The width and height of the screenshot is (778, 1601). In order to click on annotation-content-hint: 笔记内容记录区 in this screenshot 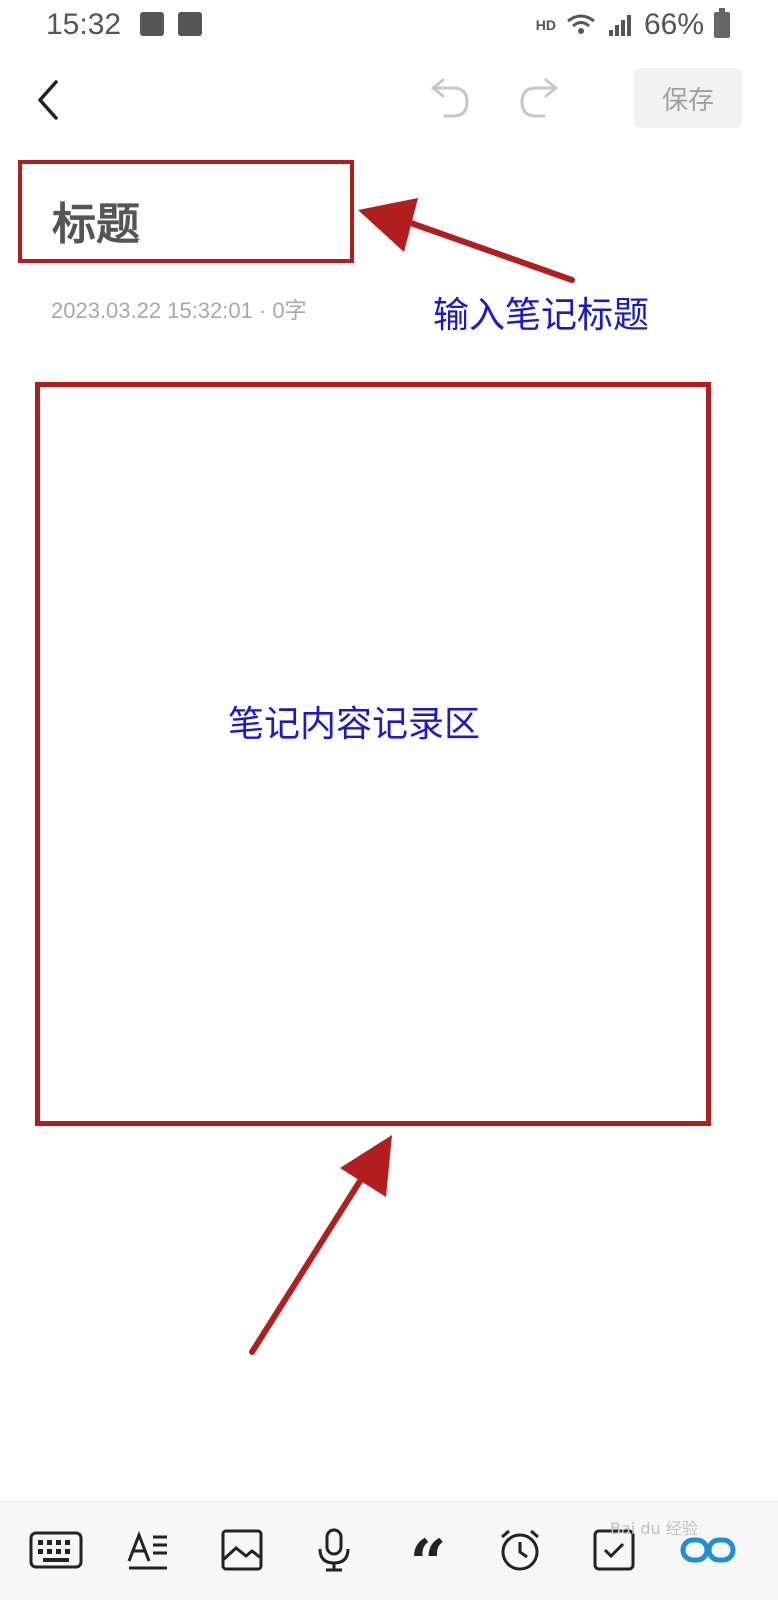, I will do `click(354, 724)`.